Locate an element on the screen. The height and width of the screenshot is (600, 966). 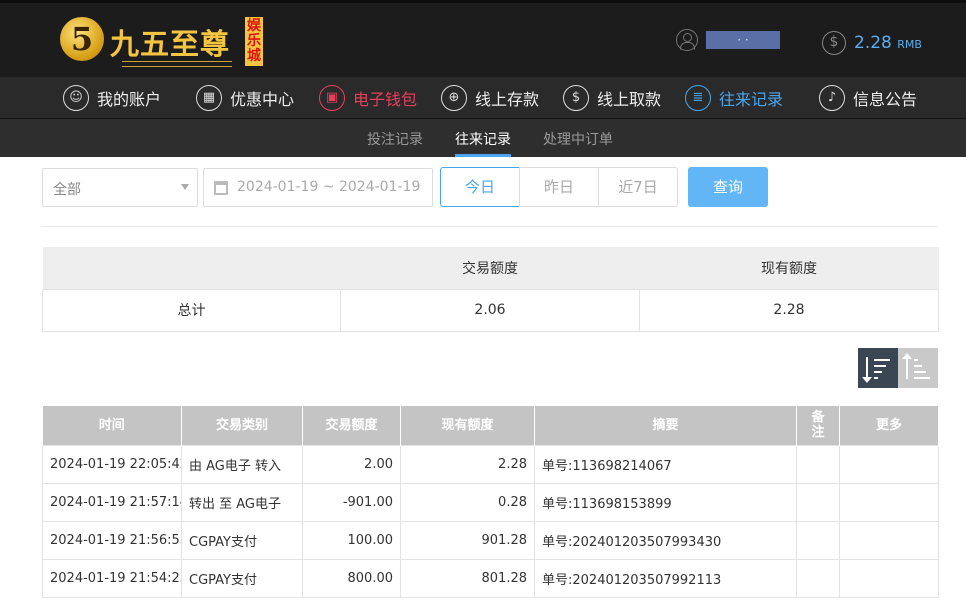
wallet-icon: ▣ is located at coordinates (332, 98).